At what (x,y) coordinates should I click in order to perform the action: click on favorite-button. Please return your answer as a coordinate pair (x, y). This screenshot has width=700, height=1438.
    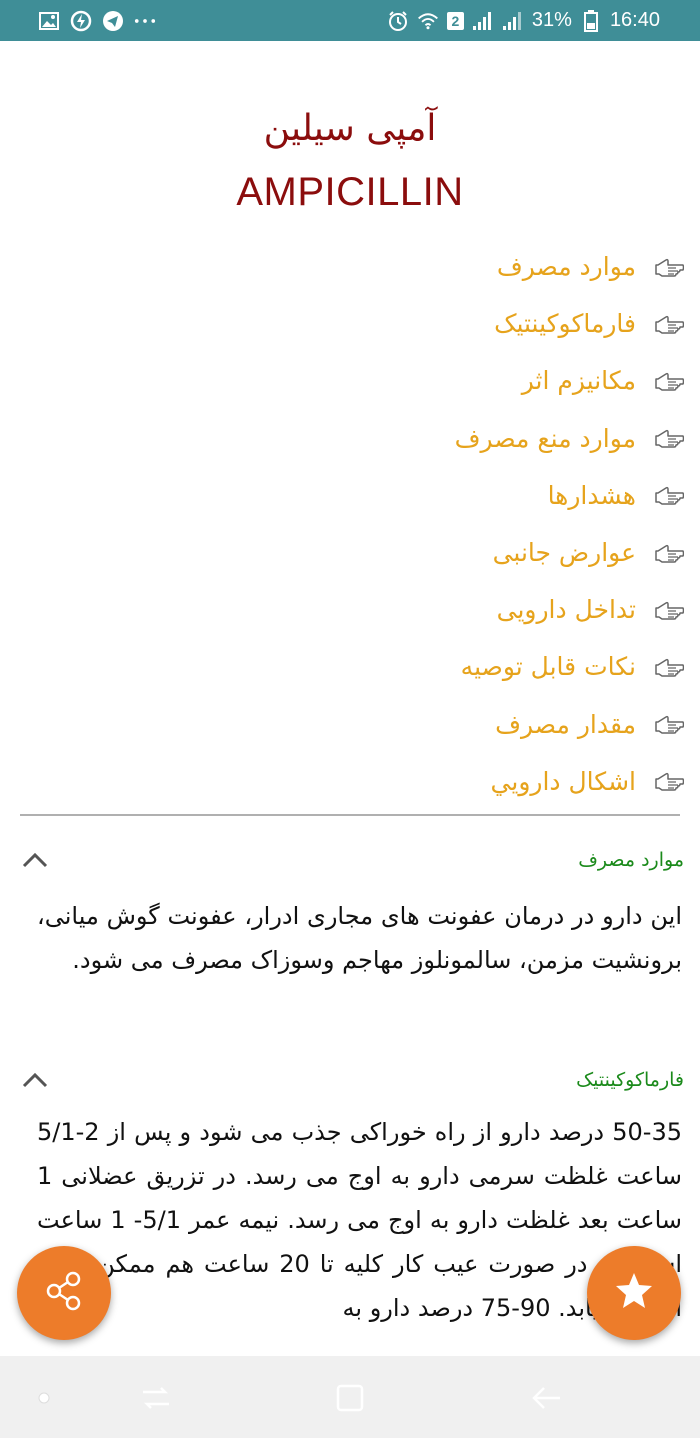
    Looking at the image, I should click on (634, 1293).